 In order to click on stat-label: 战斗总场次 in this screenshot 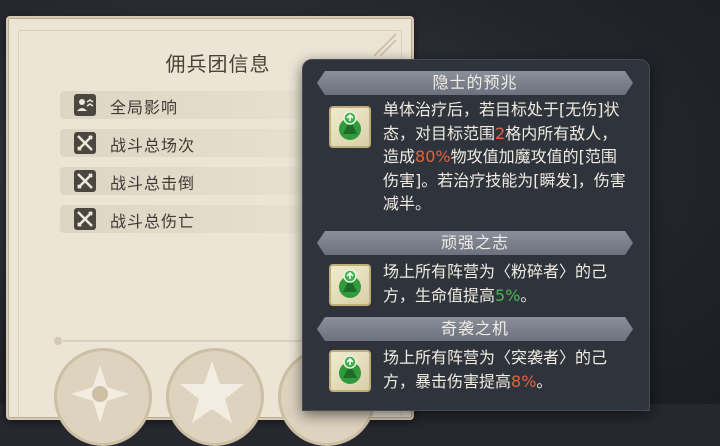, I will do `click(153, 145)`.